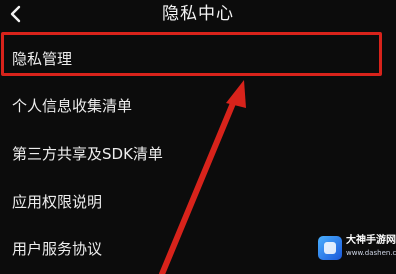  Describe the element at coordinates (371, 240) in the screenshot. I see `watermark-title: 大神手游网` at that location.